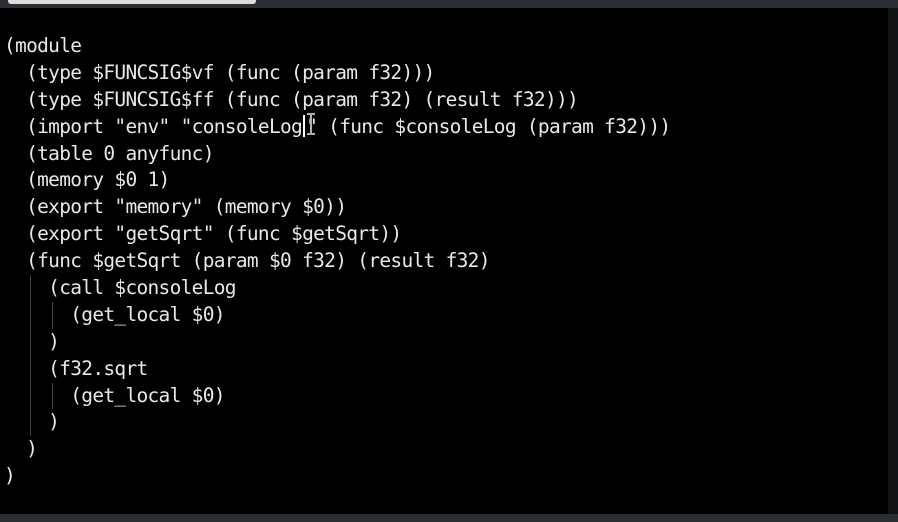 The image size is (898, 522). Describe the element at coordinates (109, 153) in the screenshot. I see `code-line-text: (table 0 anyfunc)` at that location.